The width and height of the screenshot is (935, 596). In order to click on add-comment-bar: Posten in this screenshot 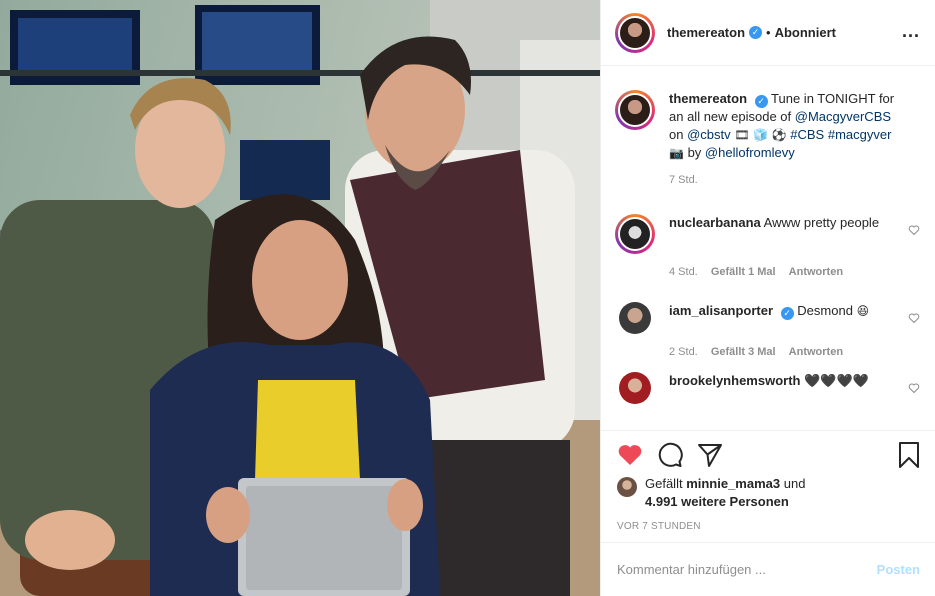, I will do `click(768, 569)`.